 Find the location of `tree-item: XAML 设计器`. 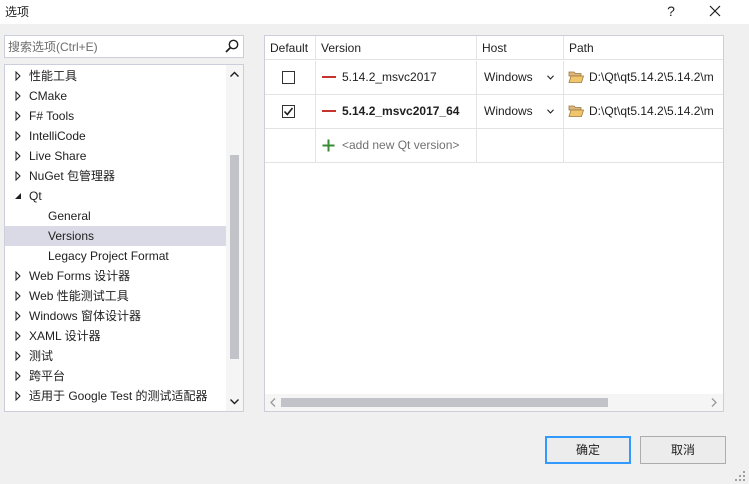

tree-item: XAML 设计器 is located at coordinates (115, 336).